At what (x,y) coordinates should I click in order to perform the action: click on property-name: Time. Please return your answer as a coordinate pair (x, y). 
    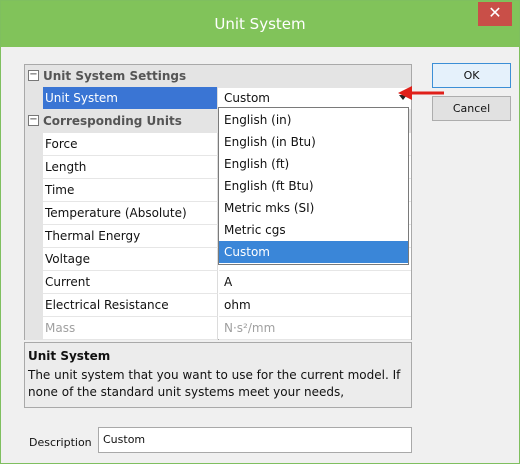
    Looking at the image, I should click on (130, 190).